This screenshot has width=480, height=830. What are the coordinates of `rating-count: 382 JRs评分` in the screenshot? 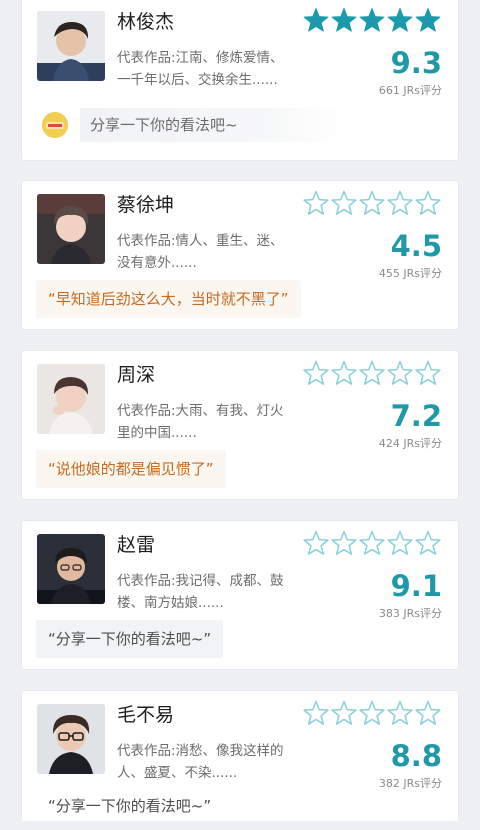 It's located at (410, 783).